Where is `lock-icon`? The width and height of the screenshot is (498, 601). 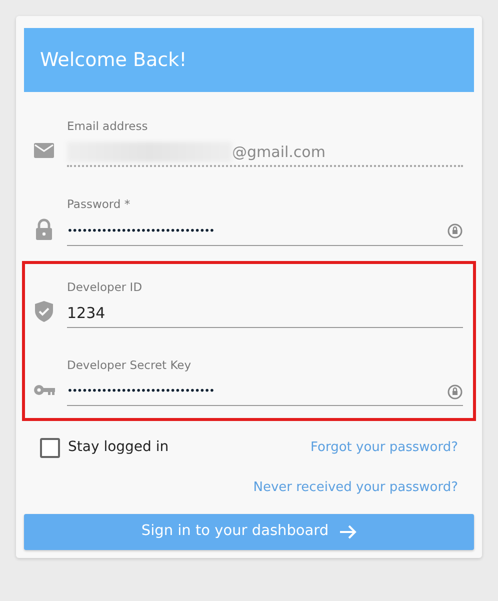
lock-icon is located at coordinates (44, 229).